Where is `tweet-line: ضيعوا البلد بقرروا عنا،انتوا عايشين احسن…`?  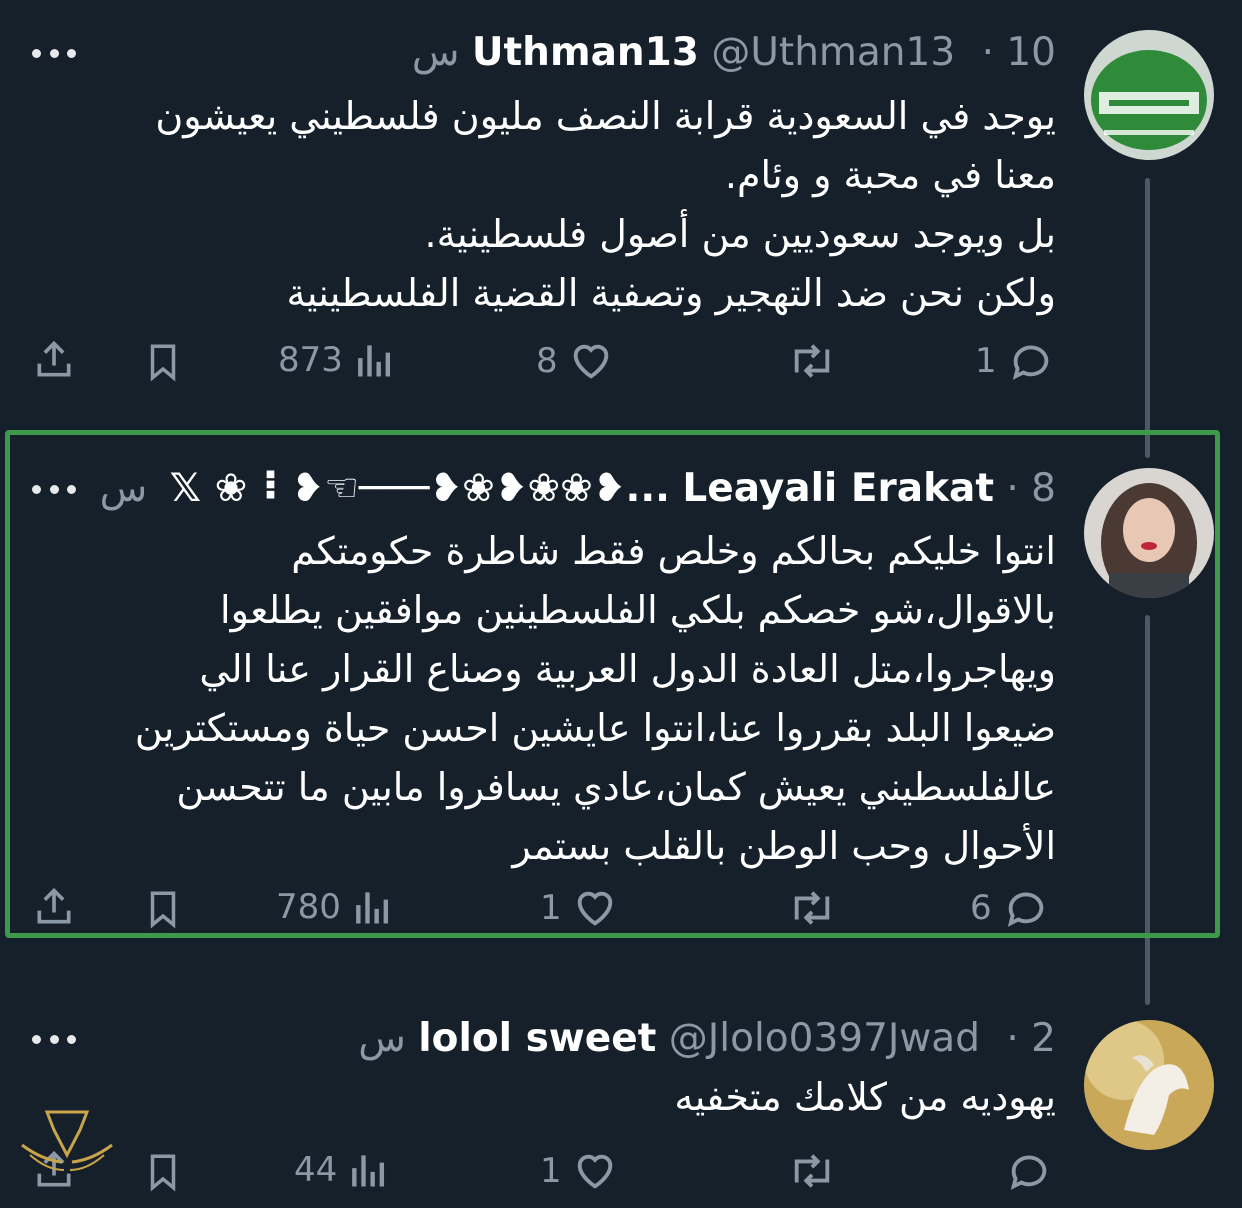
tweet-line: ضيعوا البلد بقرروا عنا،انتوا عايشين احسن… is located at coordinates (595, 728).